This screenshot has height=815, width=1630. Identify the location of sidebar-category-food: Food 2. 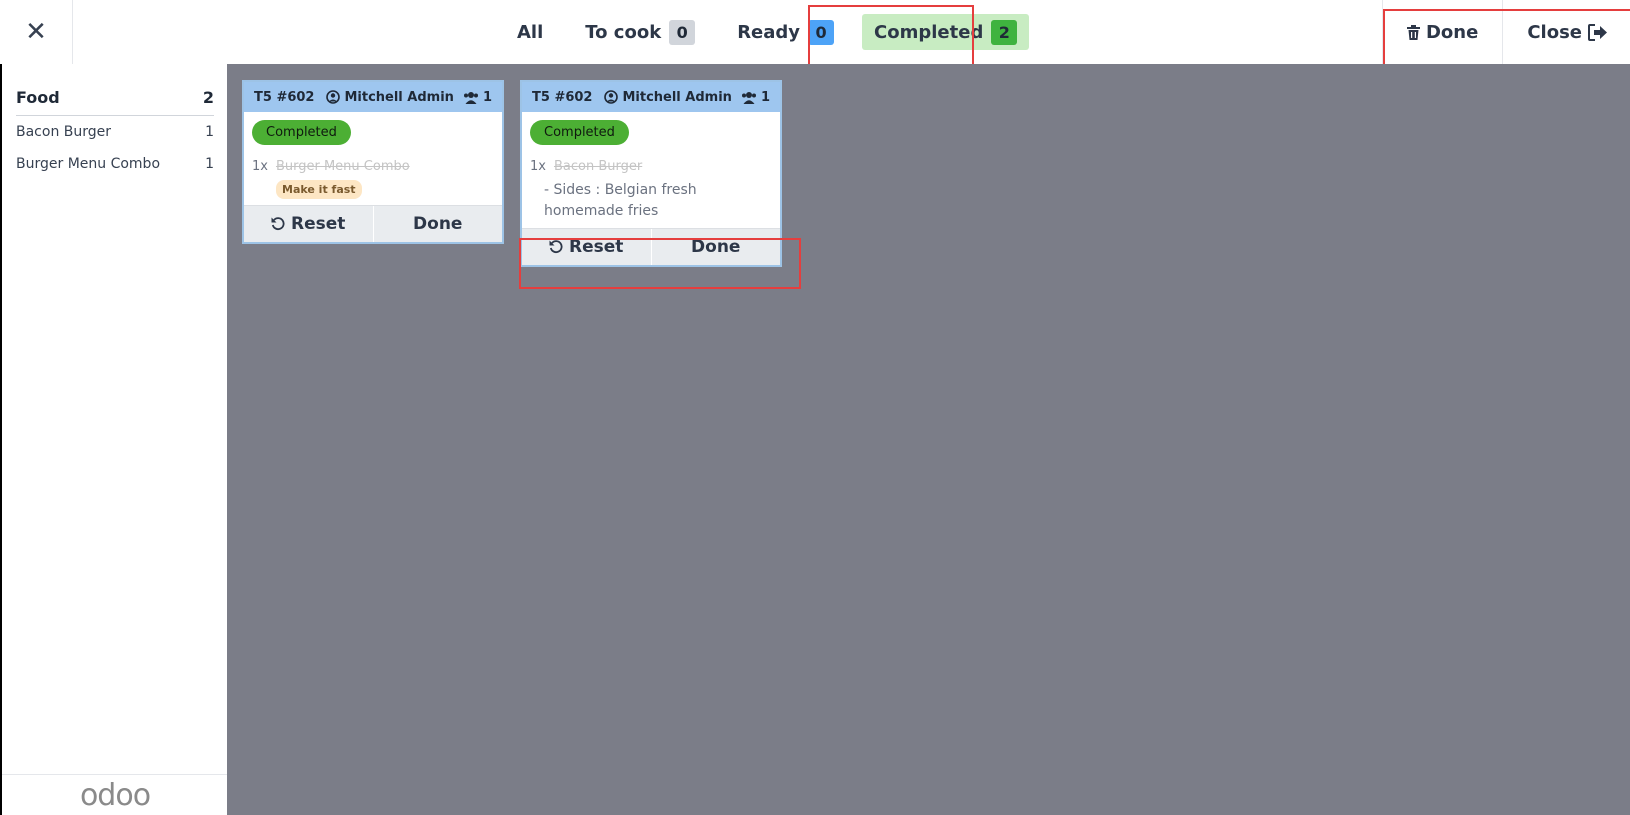
(115, 90).